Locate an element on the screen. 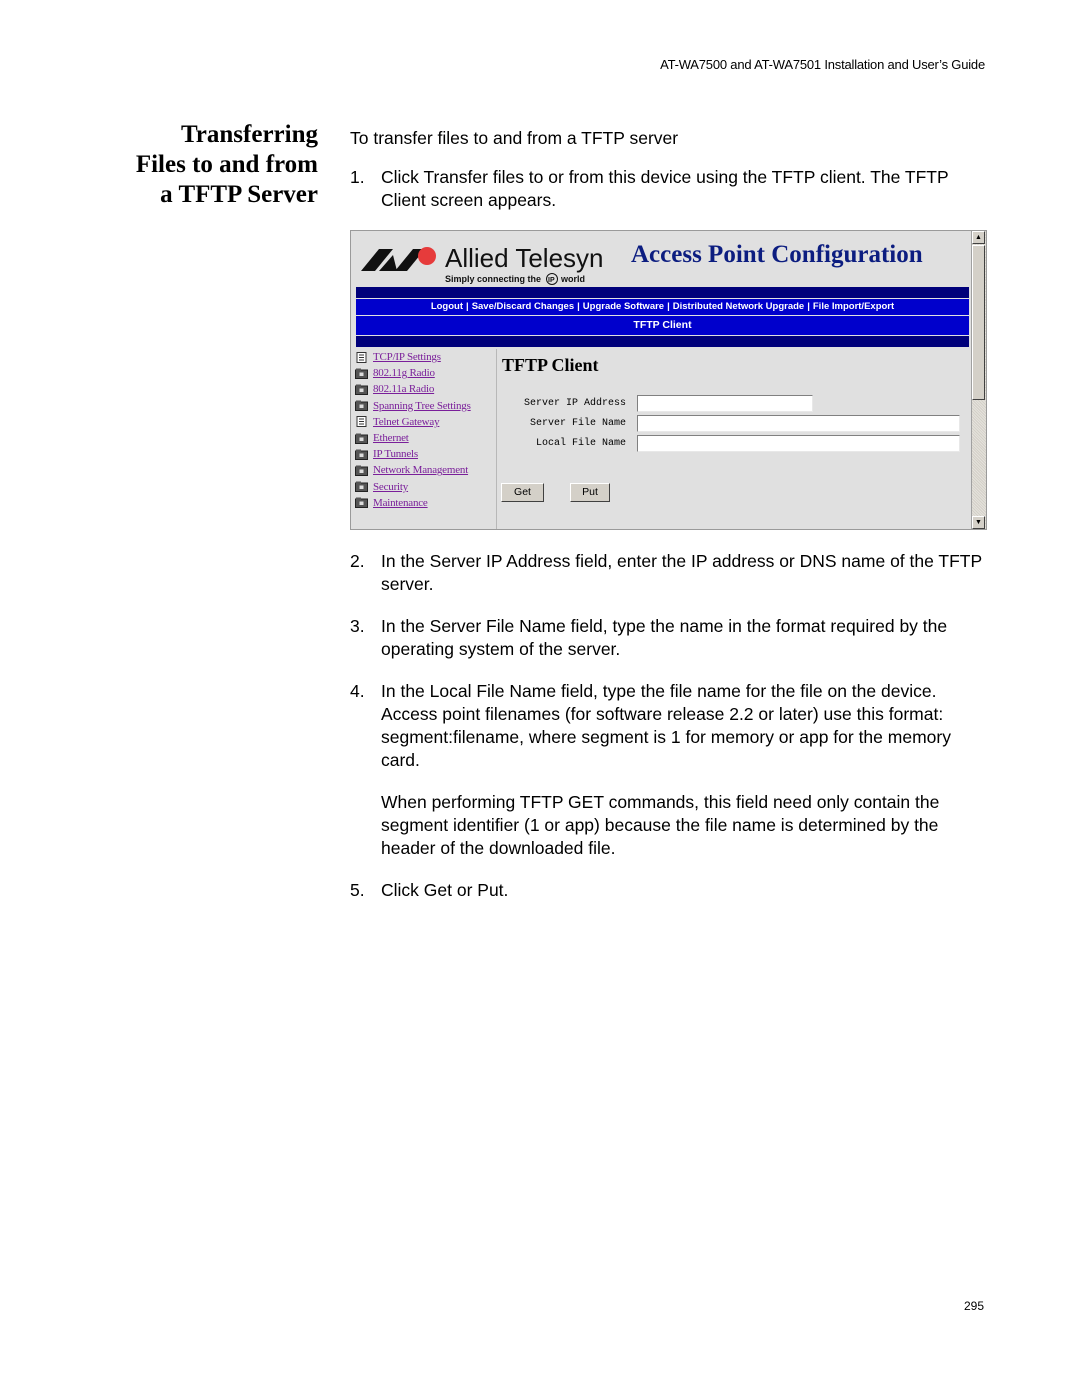  get-button: Get is located at coordinates (522, 492).